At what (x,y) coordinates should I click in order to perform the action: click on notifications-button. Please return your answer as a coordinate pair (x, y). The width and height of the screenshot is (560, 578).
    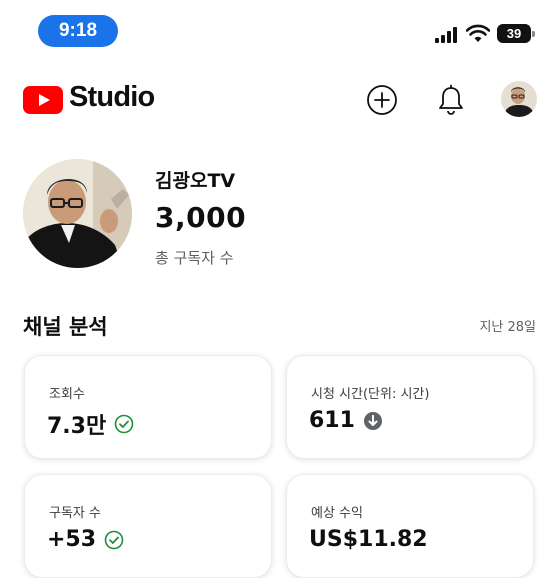
    Looking at the image, I should click on (451, 100).